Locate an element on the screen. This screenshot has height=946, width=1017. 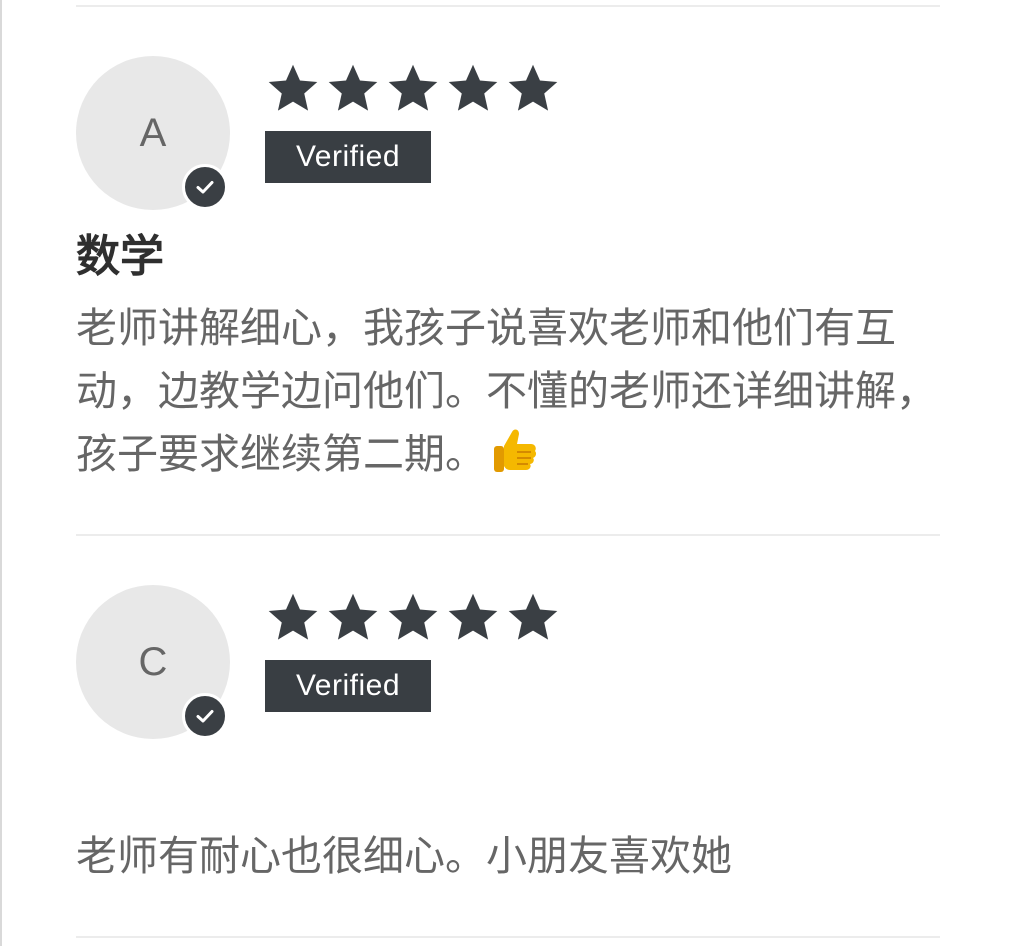
thumbs-up-emoji-icon is located at coordinates (515, 459).